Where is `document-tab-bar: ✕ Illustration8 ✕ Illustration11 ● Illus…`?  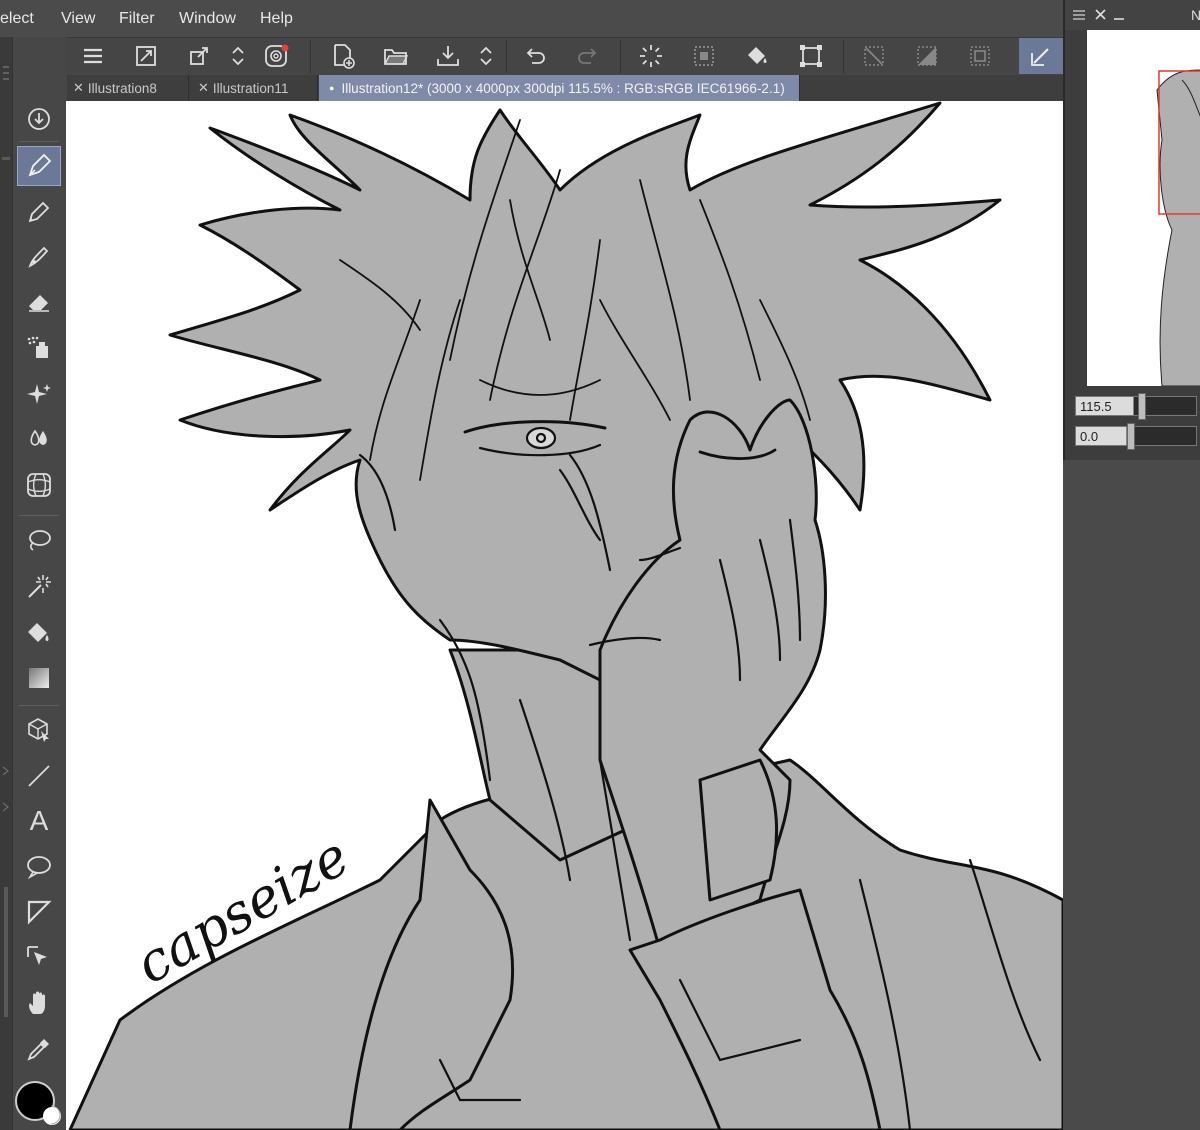
document-tab-bar: ✕ Illustration8 ✕ Illustration11 ● Illus… is located at coordinates (564, 88).